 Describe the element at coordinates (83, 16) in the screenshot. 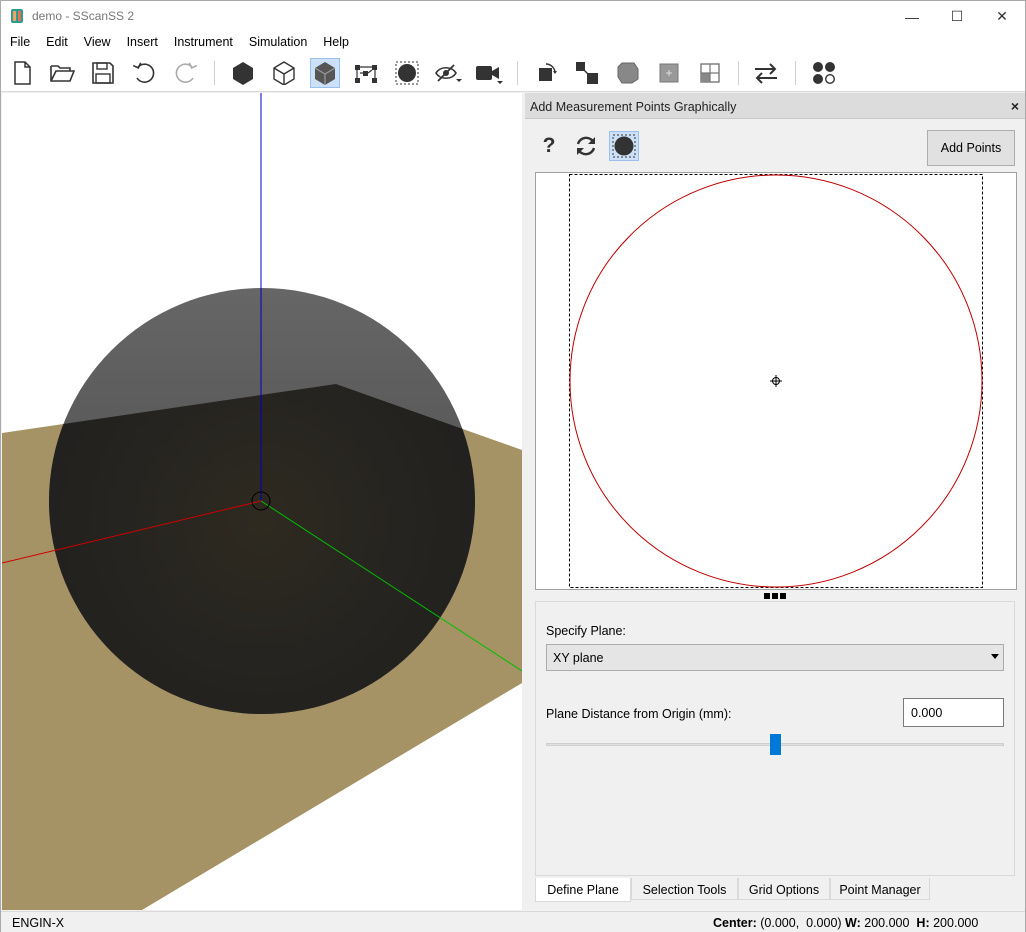

I see `window-title: demo - SScanSS 2` at that location.